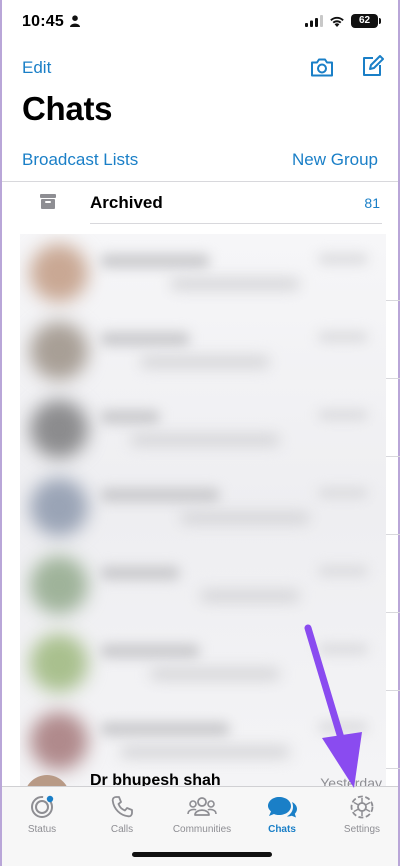 Image resolution: width=400 pixels, height=866 pixels. What do you see at coordinates (200, 203) in the screenshot?
I see `archived-row: Archived 81` at bounding box center [200, 203].